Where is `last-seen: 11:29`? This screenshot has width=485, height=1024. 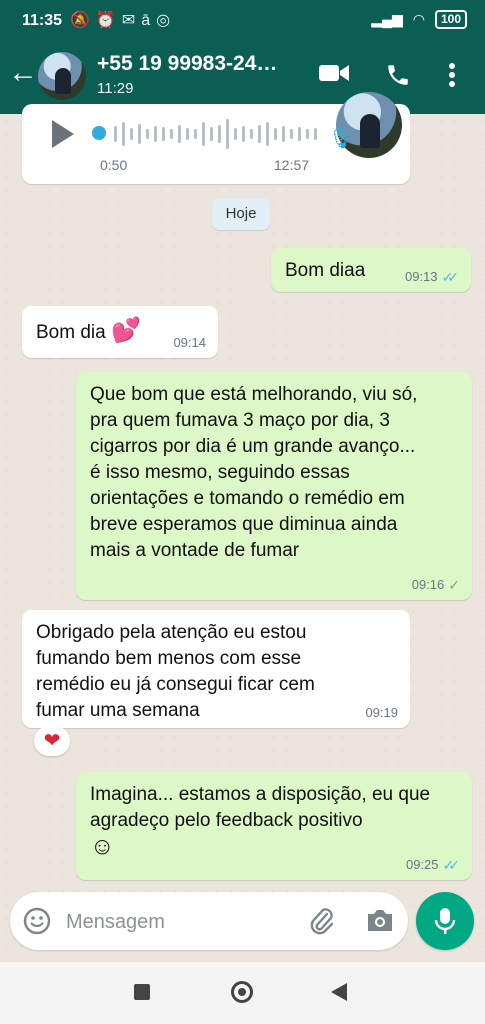
last-seen: 11:29 is located at coordinates (115, 88).